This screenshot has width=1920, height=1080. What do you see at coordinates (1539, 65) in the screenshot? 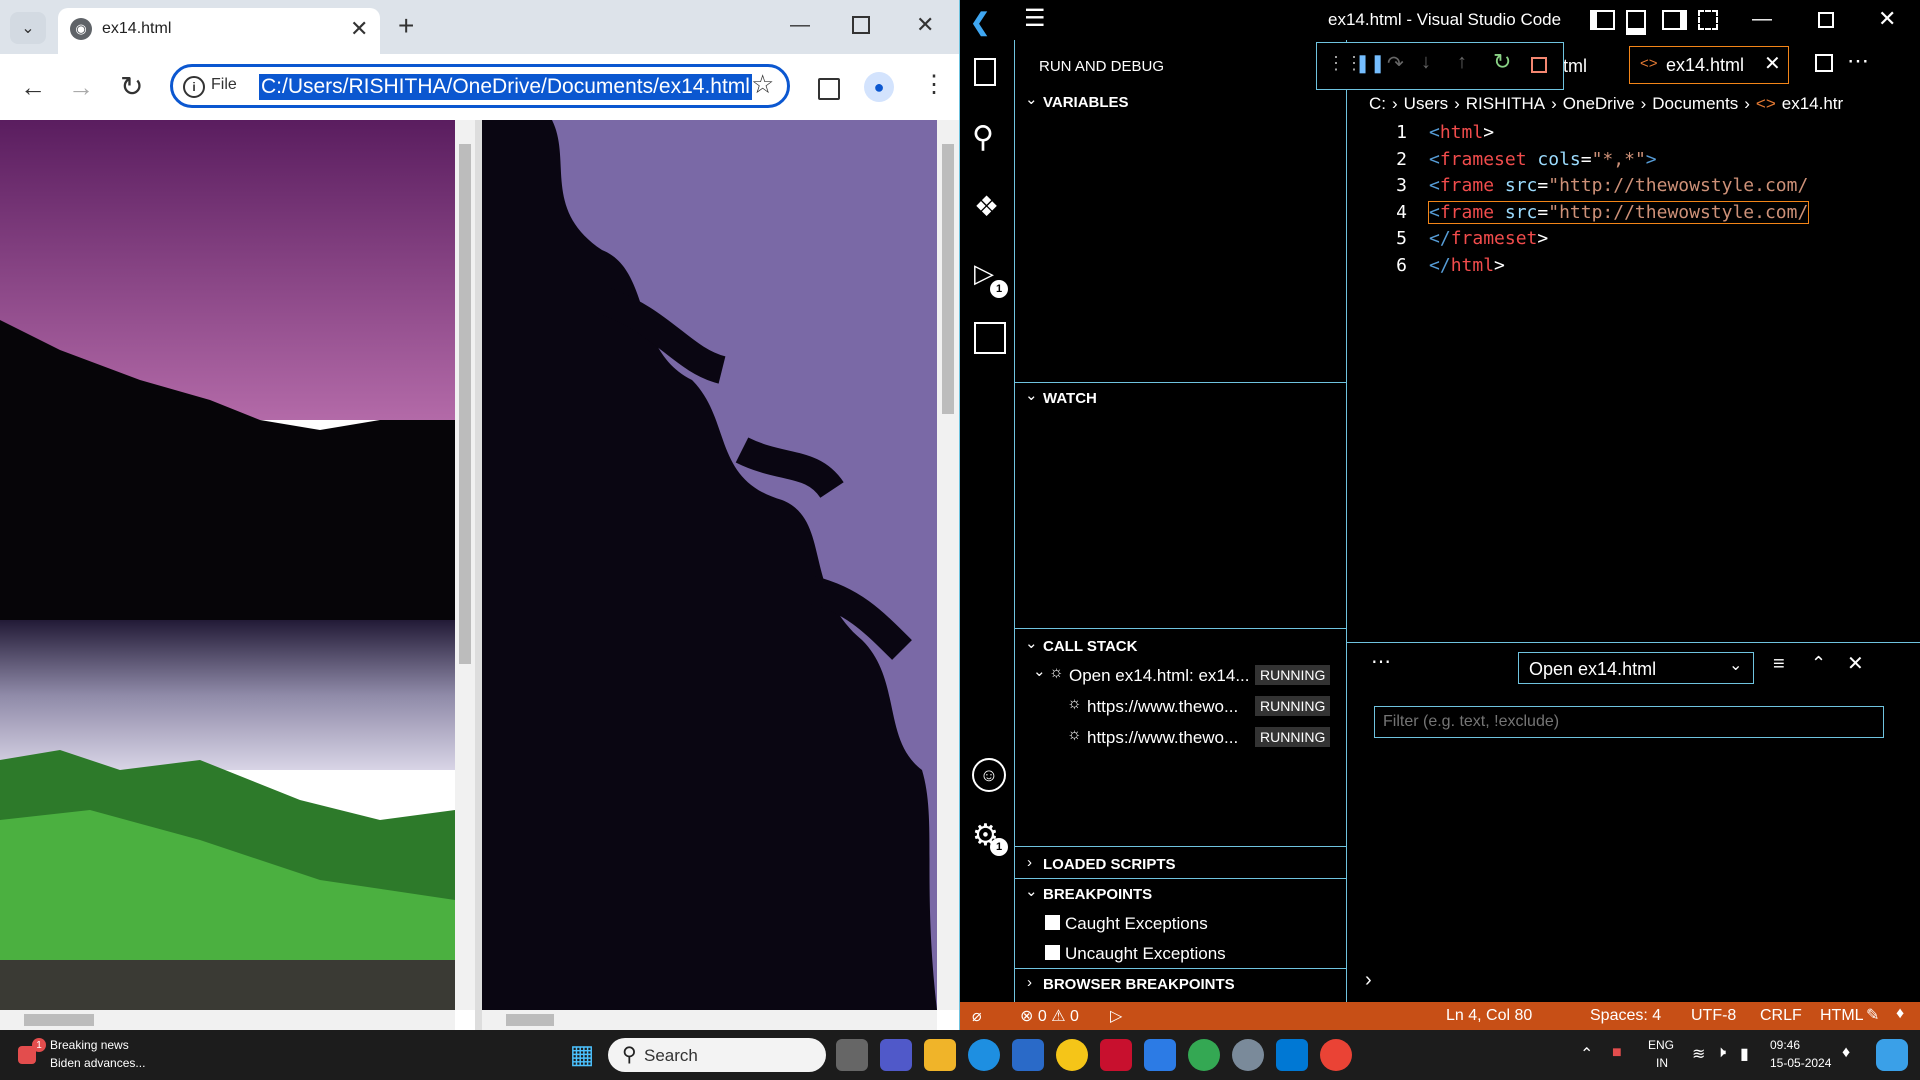
I see `stop-icon` at bounding box center [1539, 65].